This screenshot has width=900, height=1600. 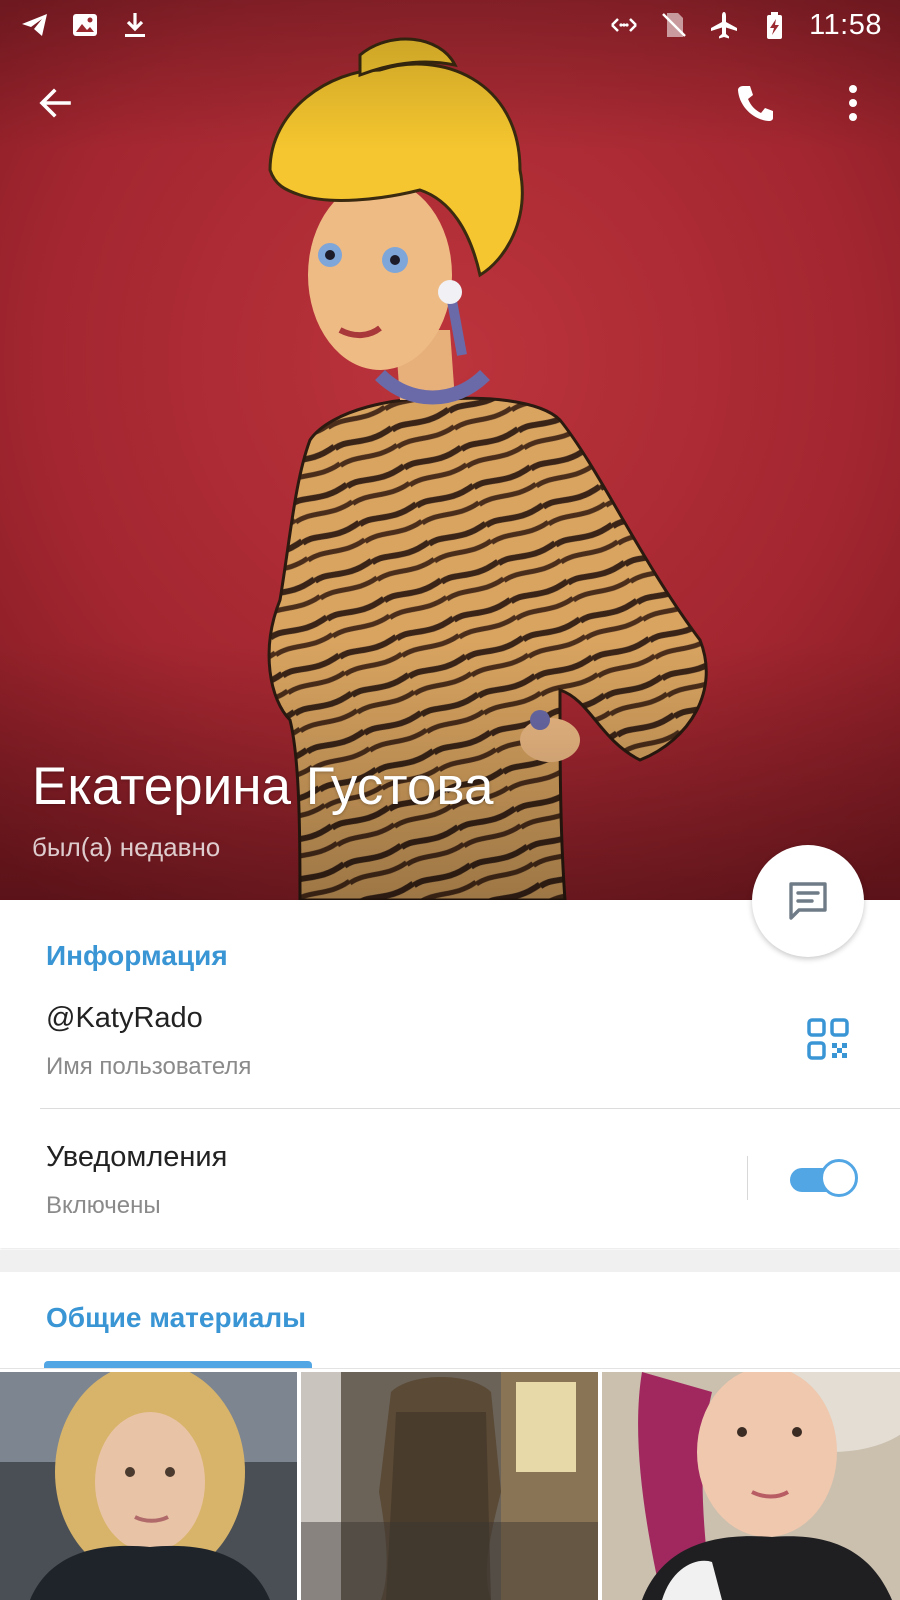 I want to click on status-left-icons, so click(x=85, y=25).